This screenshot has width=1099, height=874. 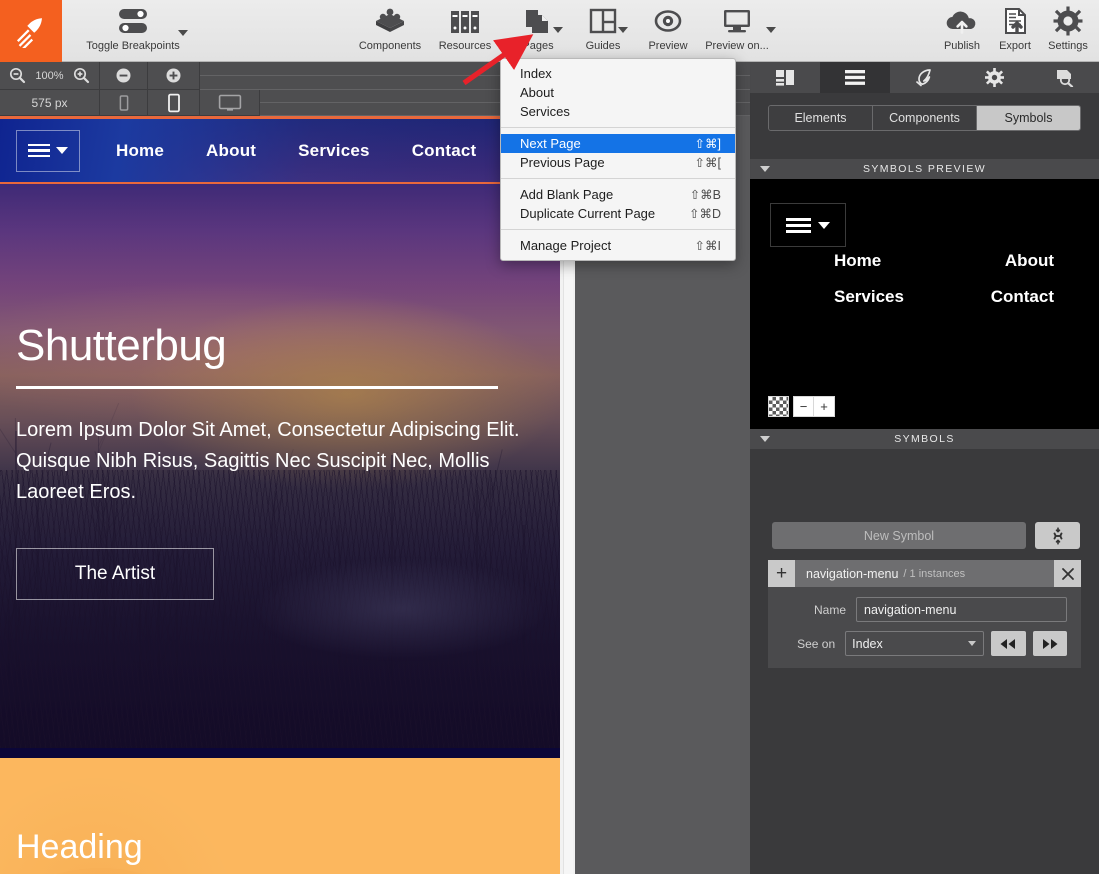 I want to click on menu-item-duplicate-current-page: Duplicate Current Page ⇧⌘D, so click(x=618, y=213).